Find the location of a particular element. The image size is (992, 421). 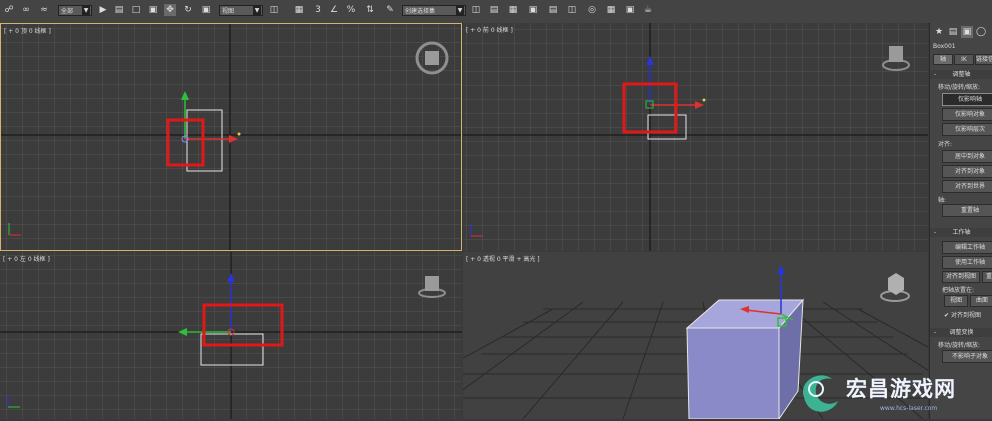

angle-snap-icon: ∠ is located at coordinates (334, 10).